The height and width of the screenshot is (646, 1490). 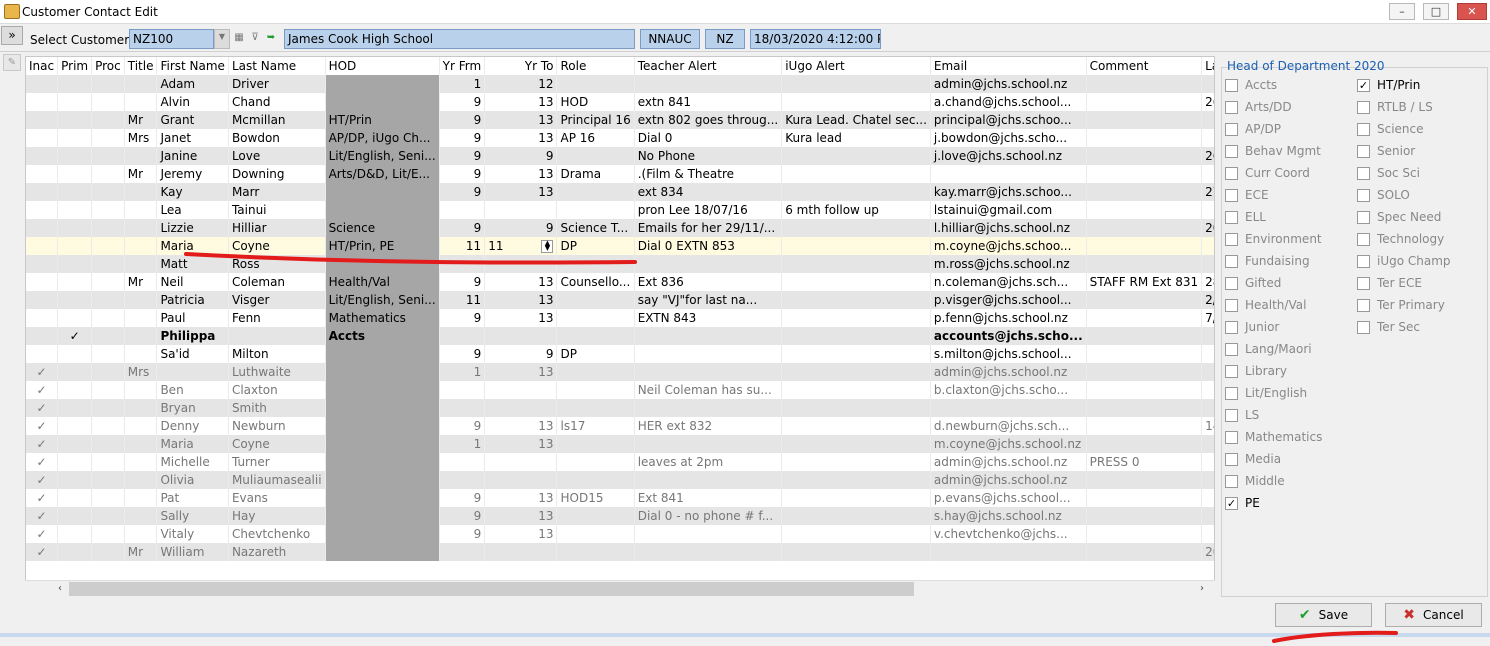 What do you see at coordinates (595, 498) in the screenshot?
I see `table-cell-role: HOD15` at bounding box center [595, 498].